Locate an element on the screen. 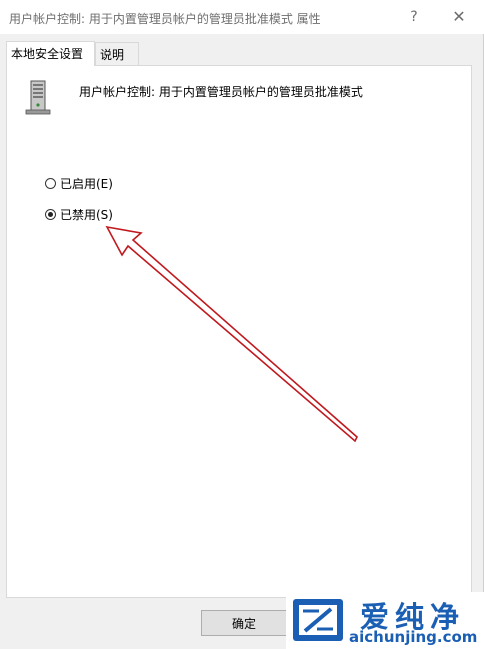 This screenshot has width=484, height=649. enabled-radio is located at coordinates (50, 183).